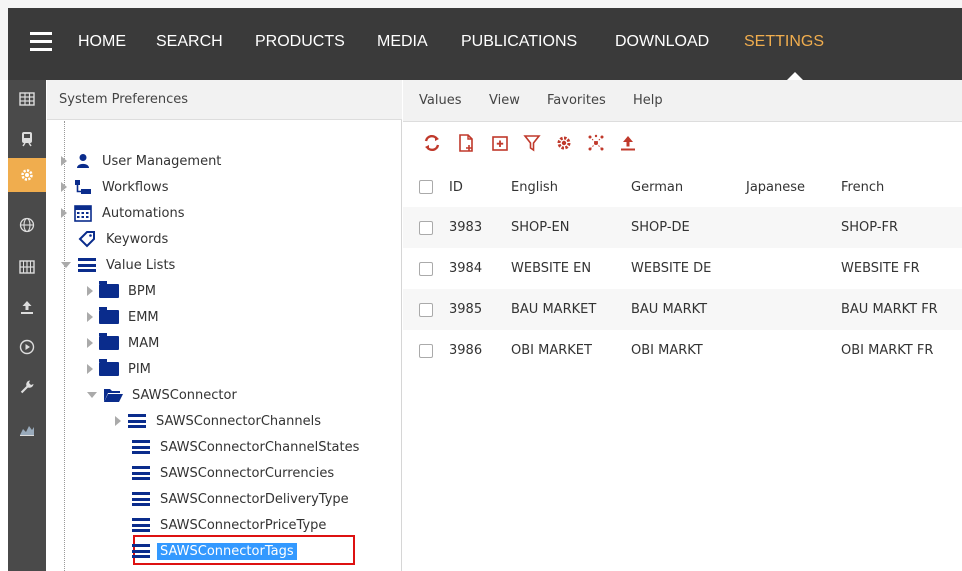 Image resolution: width=962 pixels, height=571 pixels. Describe the element at coordinates (519, 42) in the screenshot. I see `nav-publications: PUBLICATIONS` at that location.